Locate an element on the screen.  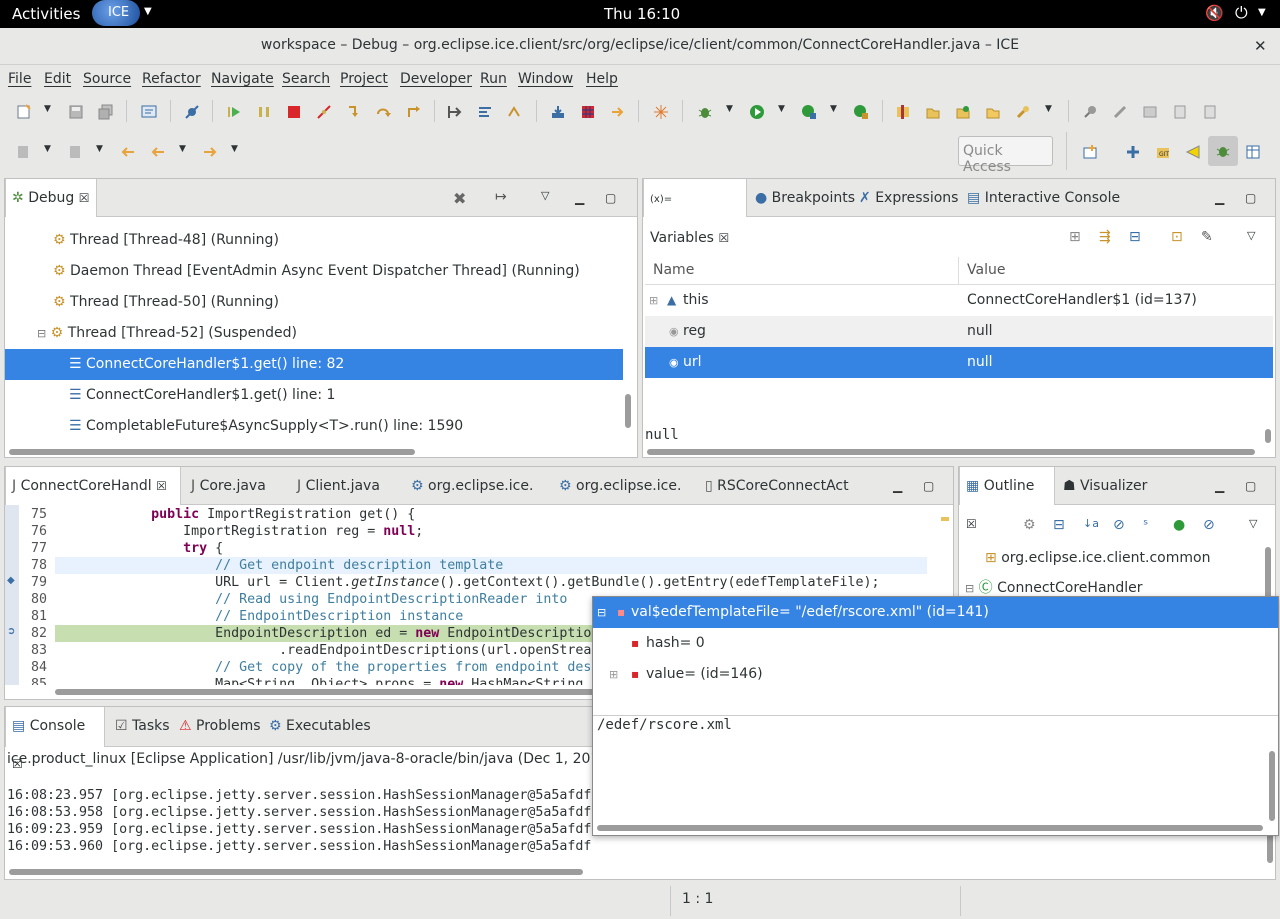
tree-row: ⊟ ⚙ Thread [Thread-52] (Suspended) is located at coordinates (314, 333).